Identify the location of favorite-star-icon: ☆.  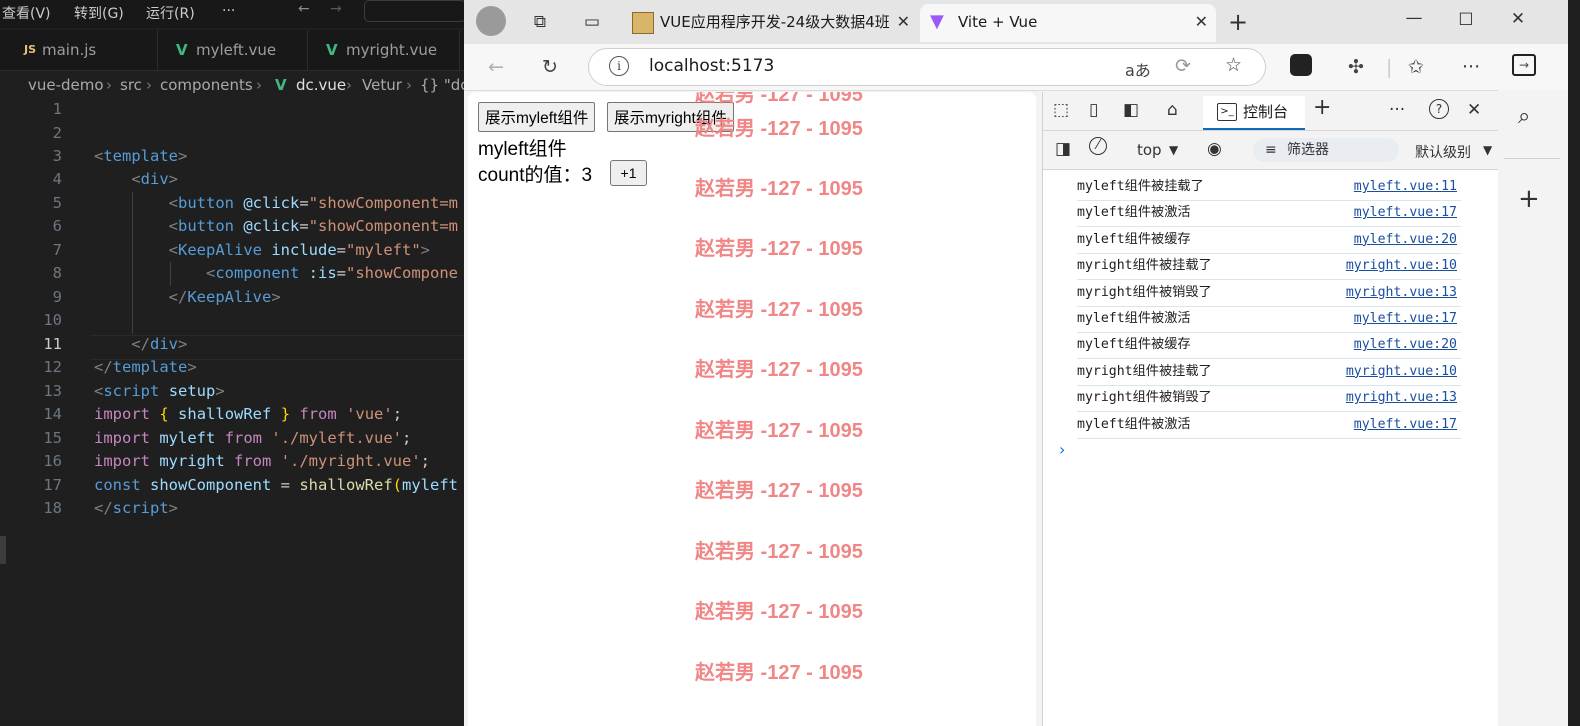
(1233, 65).